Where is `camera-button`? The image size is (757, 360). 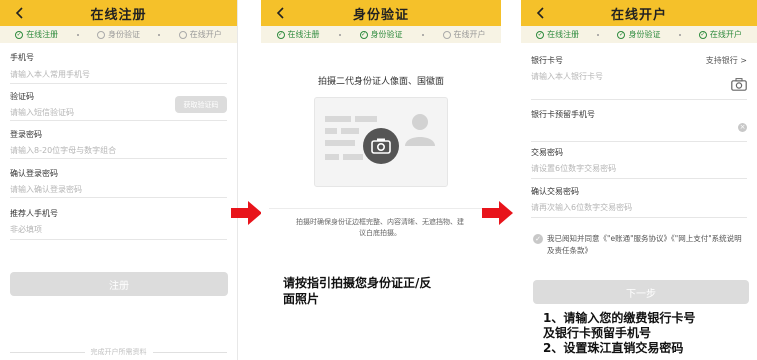
camera-button is located at coordinates (381, 146).